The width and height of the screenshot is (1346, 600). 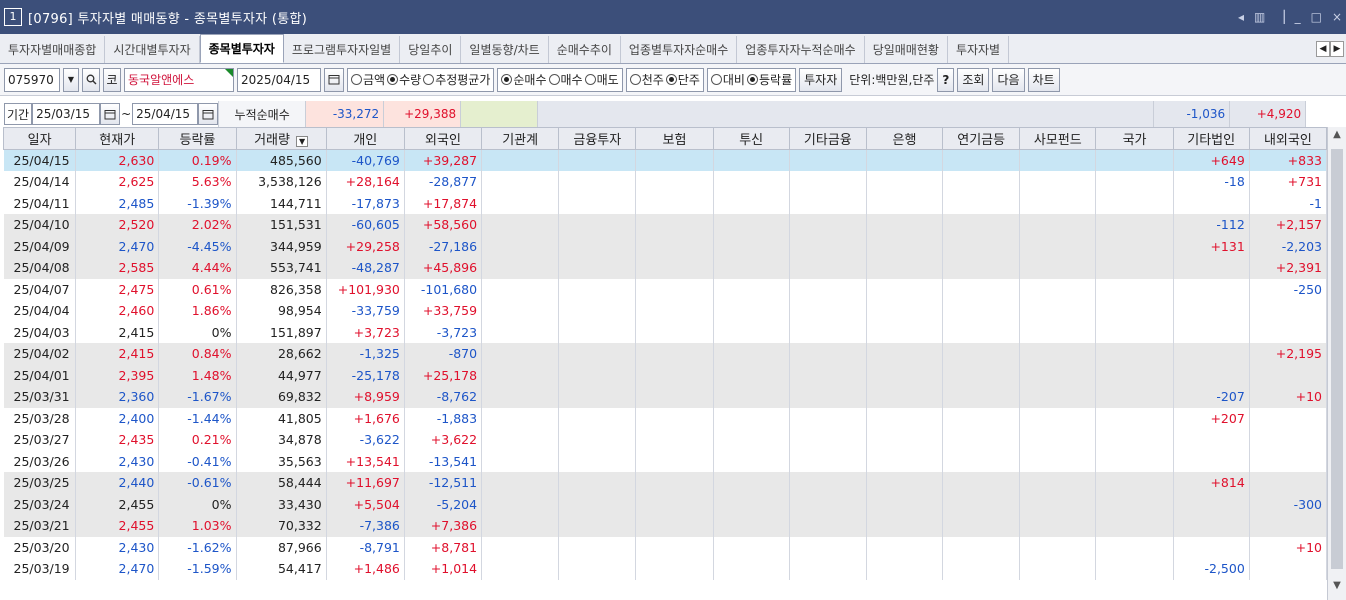 What do you see at coordinates (1298, 17) in the screenshot?
I see `minimize-icon: _` at bounding box center [1298, 17].